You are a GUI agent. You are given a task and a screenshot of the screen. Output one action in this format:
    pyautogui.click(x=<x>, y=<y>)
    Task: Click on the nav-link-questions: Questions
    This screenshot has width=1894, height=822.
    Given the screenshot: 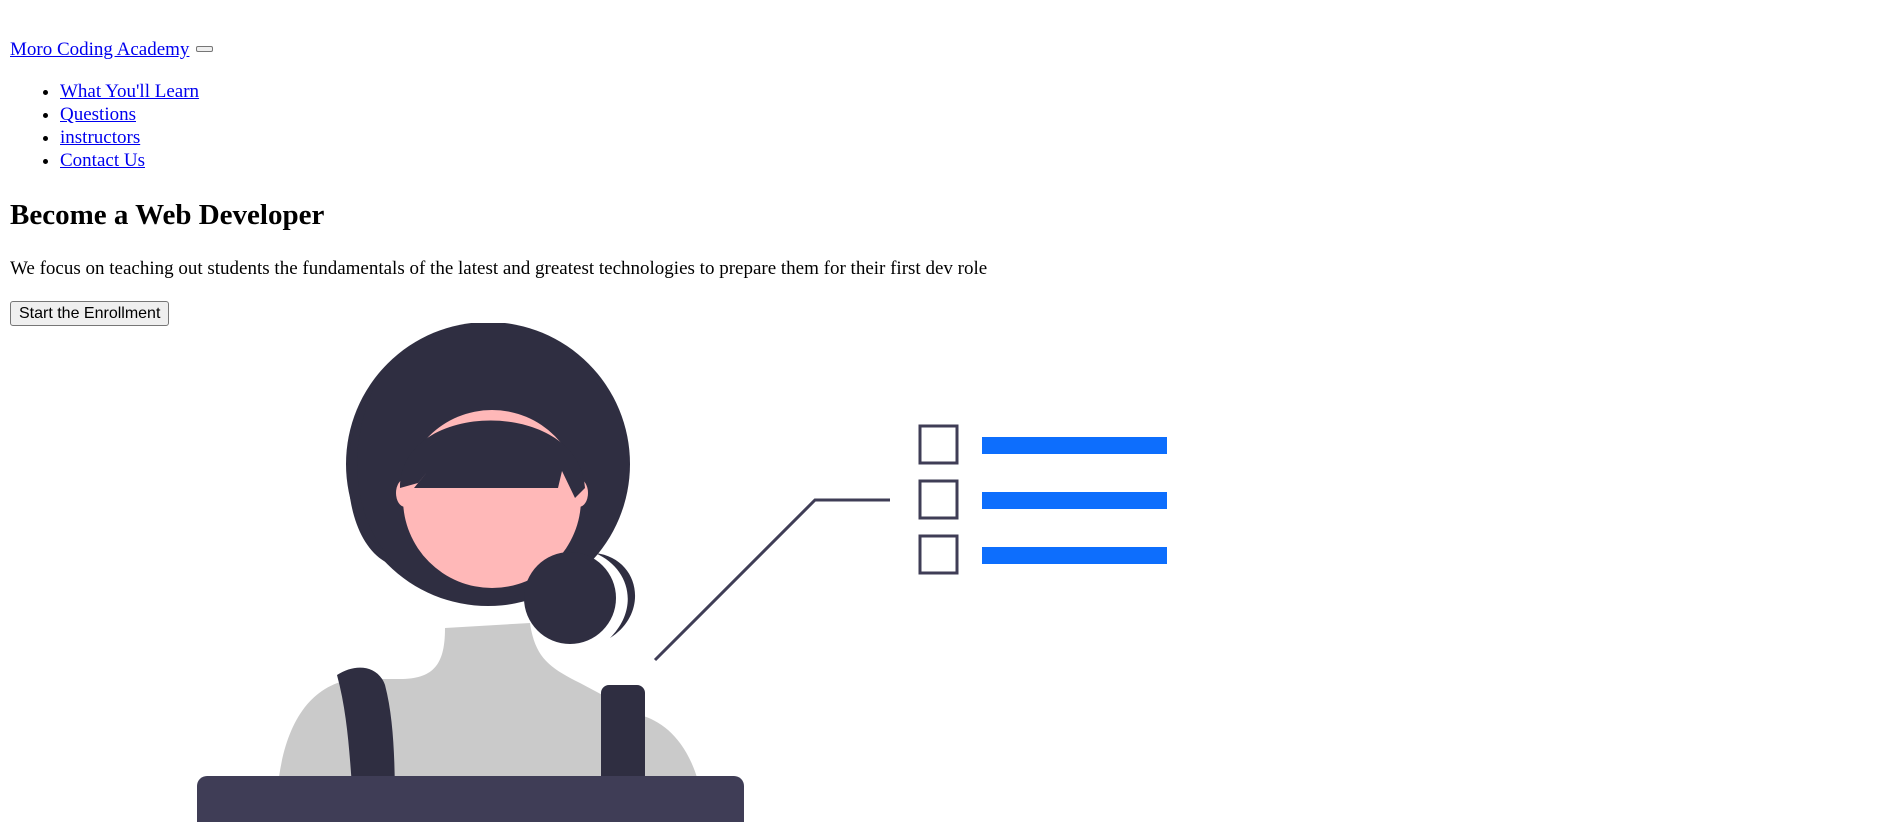 What is the action you would take?
    pyautogui.click(x=98, y=114)
    